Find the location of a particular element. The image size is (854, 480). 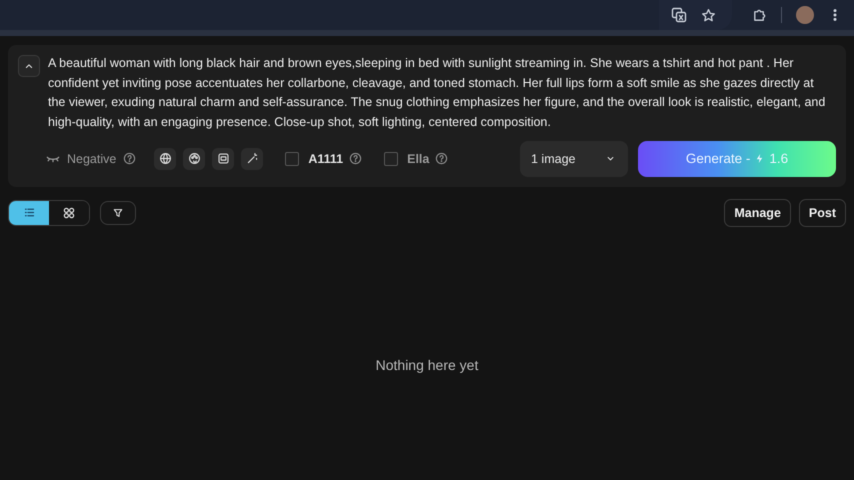

option-label: A1111 is located at coordinates (326, 159).